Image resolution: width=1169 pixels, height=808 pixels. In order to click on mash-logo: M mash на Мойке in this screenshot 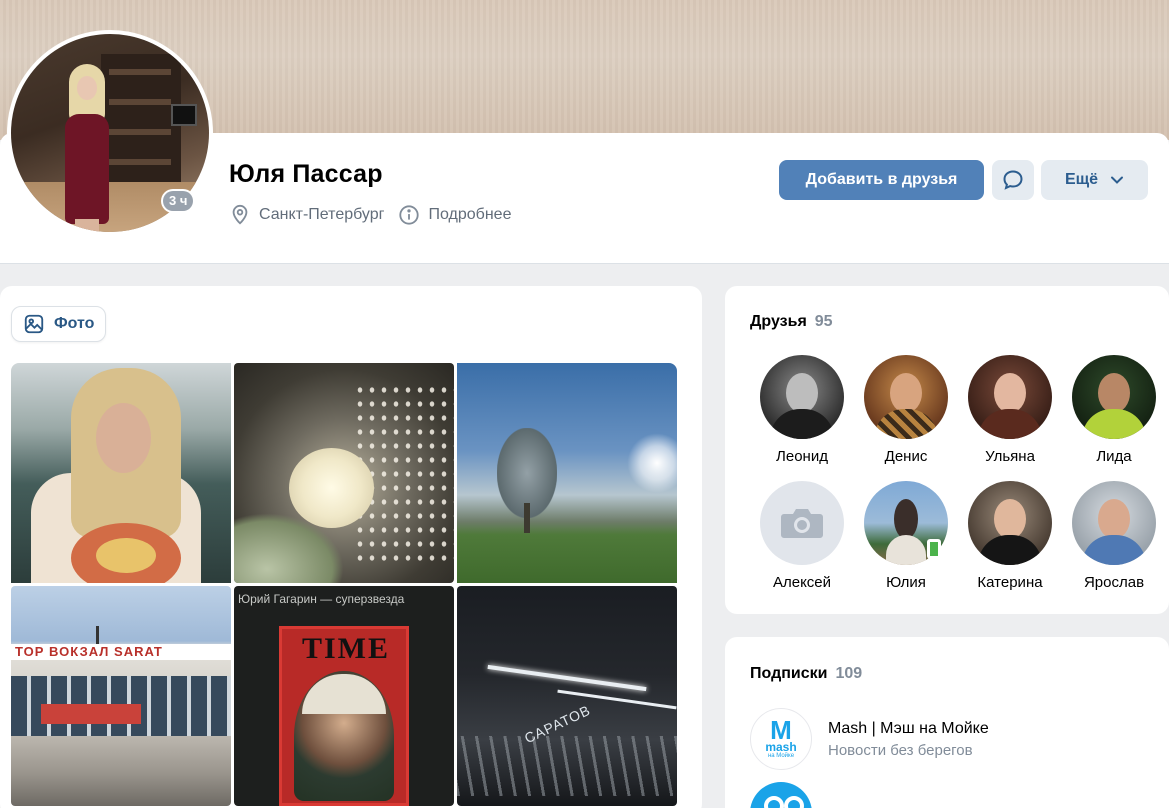, I will do `click(781, 739)`.